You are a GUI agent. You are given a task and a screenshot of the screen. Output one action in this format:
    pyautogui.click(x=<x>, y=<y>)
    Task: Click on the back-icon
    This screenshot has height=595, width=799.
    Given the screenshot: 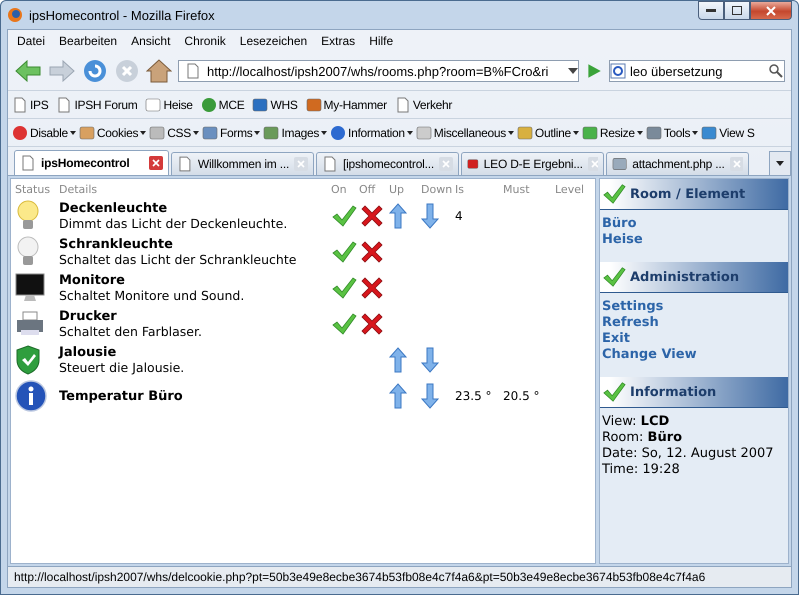 What is the action you would take?
    pyautogui.click(x=28, y=71)
    